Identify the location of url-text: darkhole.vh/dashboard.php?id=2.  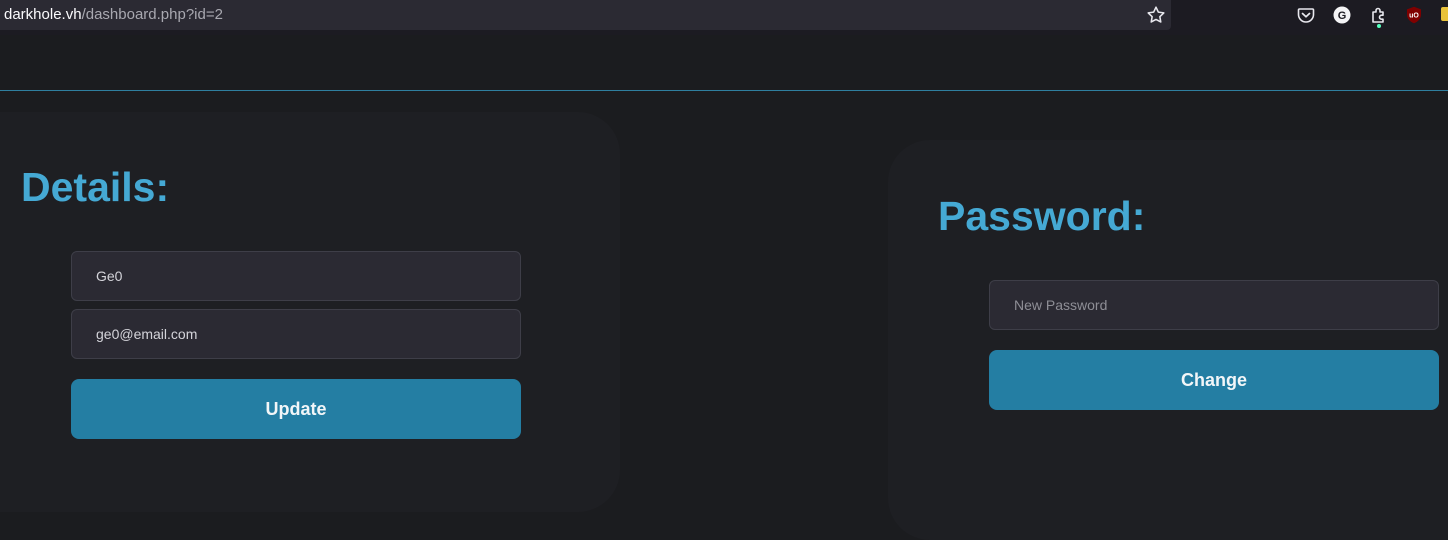
(113, 15).